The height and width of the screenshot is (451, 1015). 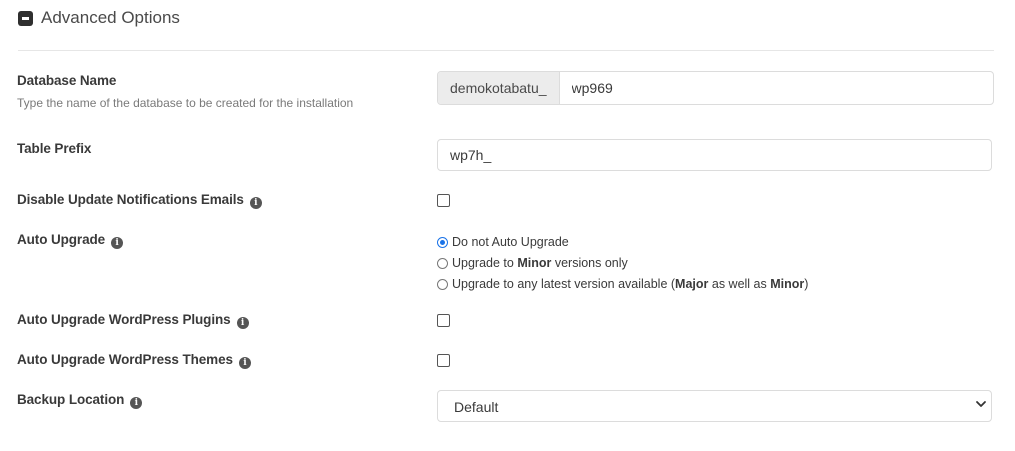 What do you see at coordinates (510, 242) in the screenshot?
I see `auto-upgrade-option-none-text: Do not Auto Upgrade` at bounding box center [510, 242].